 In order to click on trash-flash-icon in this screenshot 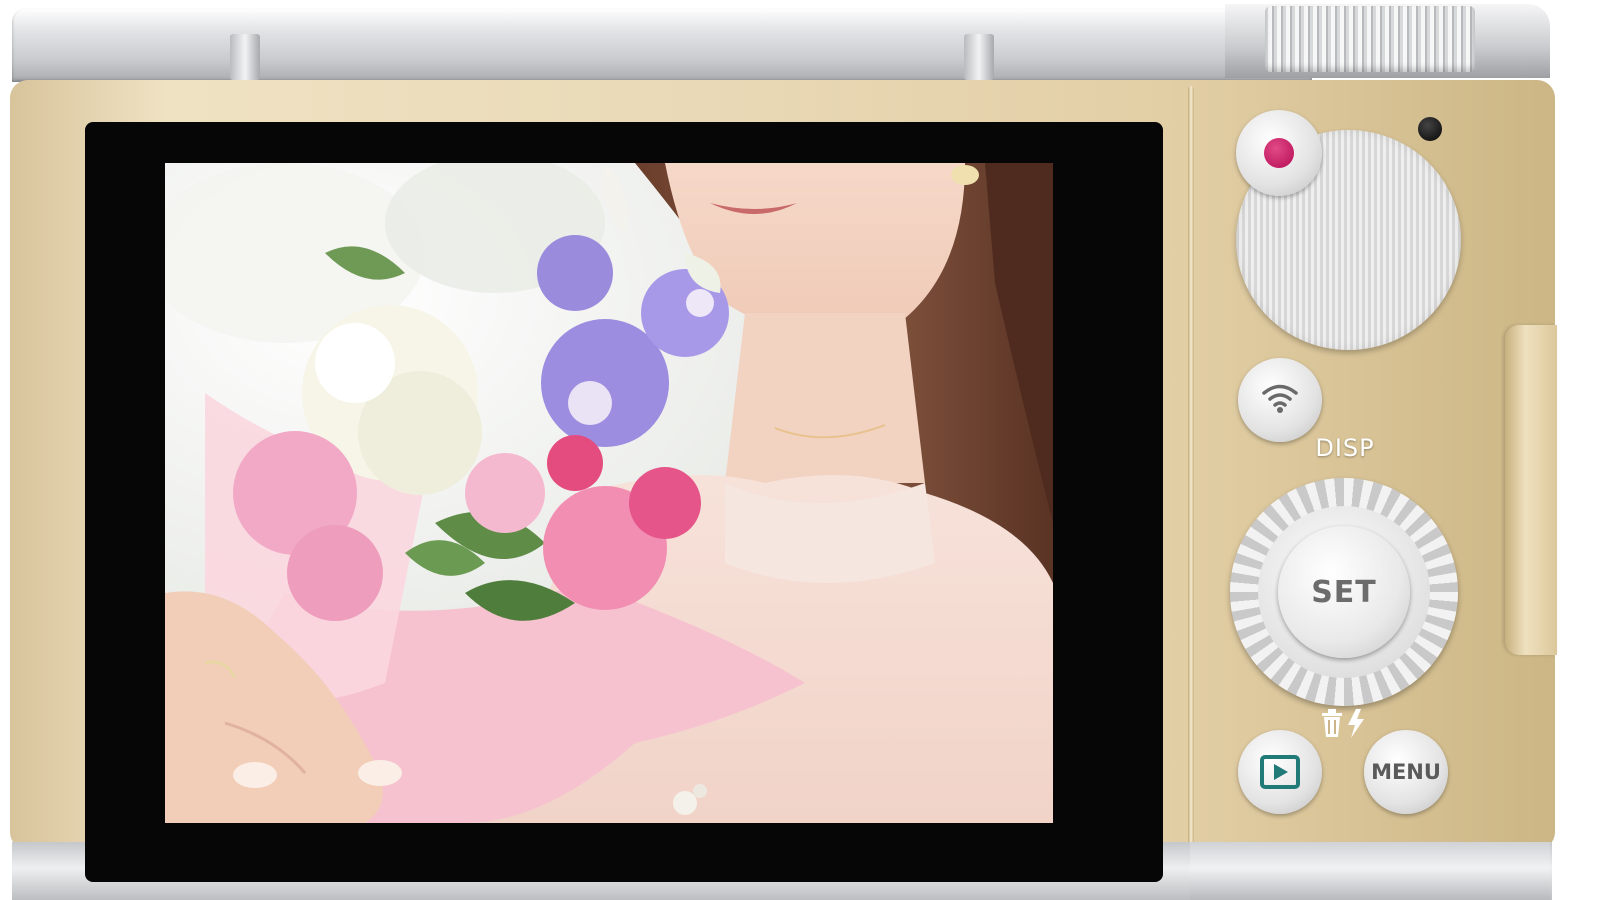, I will do `click(1343, 723)`.